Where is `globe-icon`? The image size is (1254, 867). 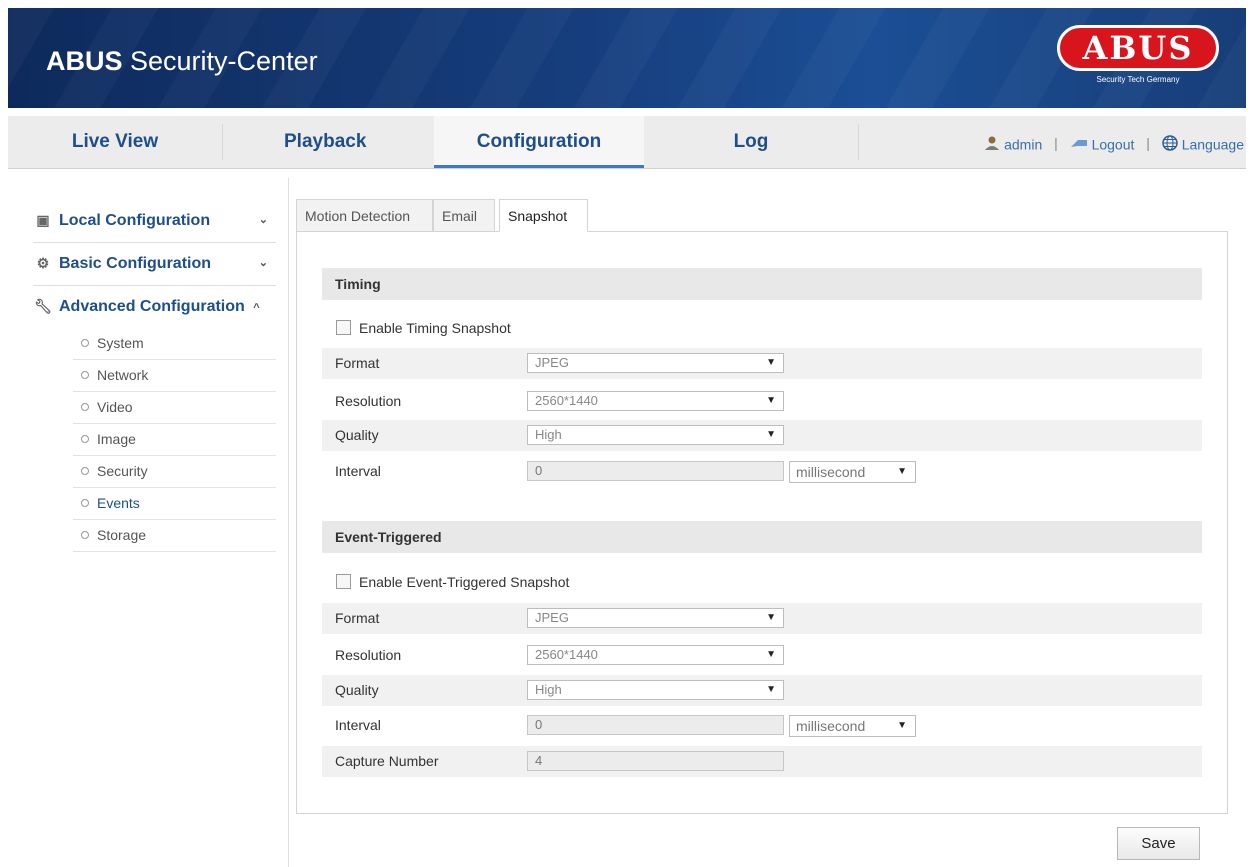 globe-icon is located at coordinates (1170, 142).